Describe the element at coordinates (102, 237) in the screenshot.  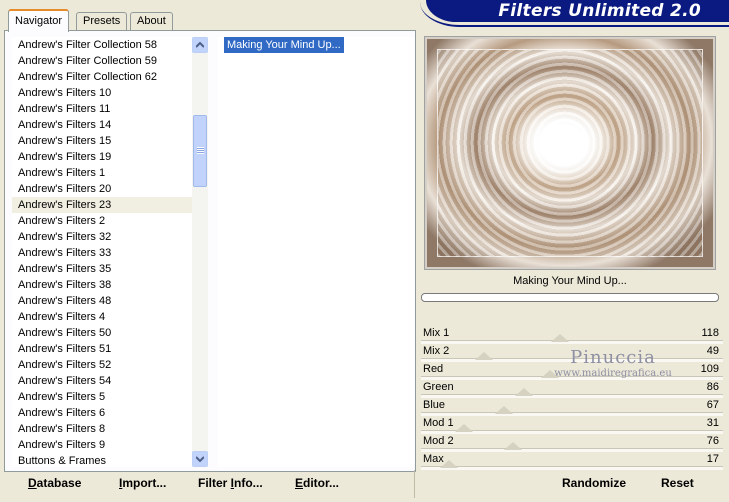
I see `category-item: Andrew's Filters 32` at that location.